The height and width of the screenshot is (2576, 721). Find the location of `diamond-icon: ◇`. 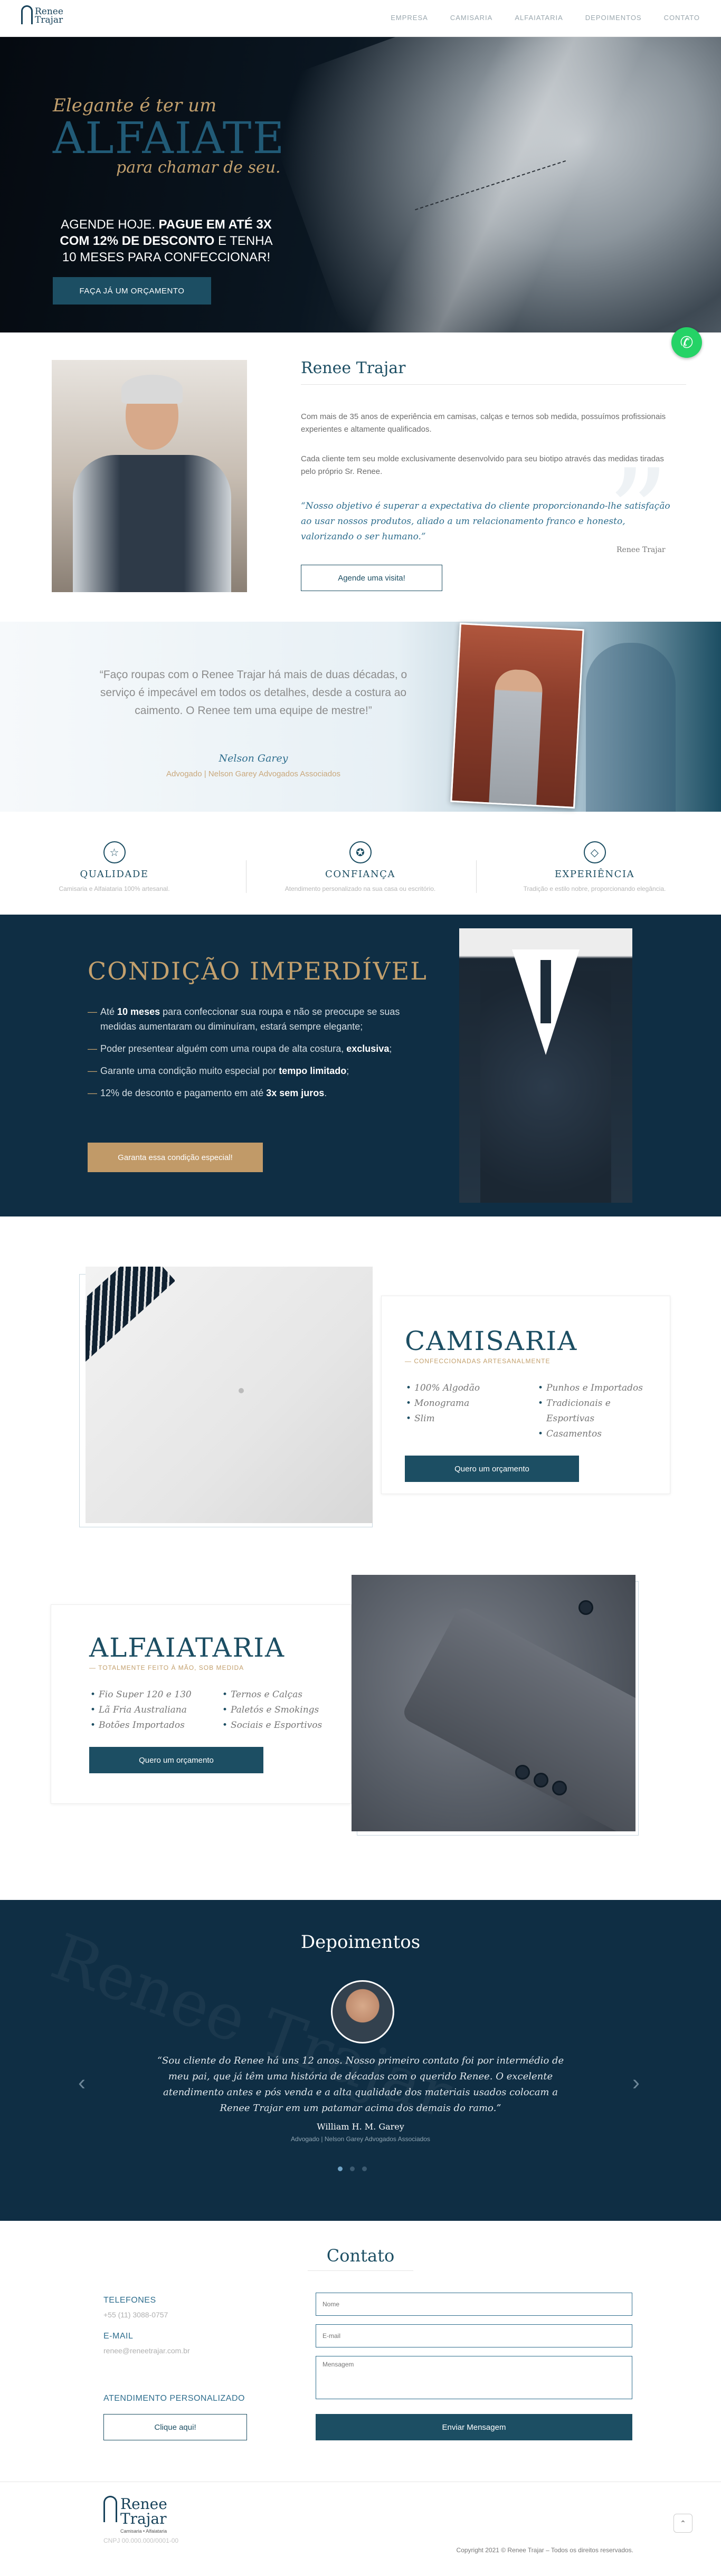

diamond-icon: ◇ is located at coordinates (594, 852).